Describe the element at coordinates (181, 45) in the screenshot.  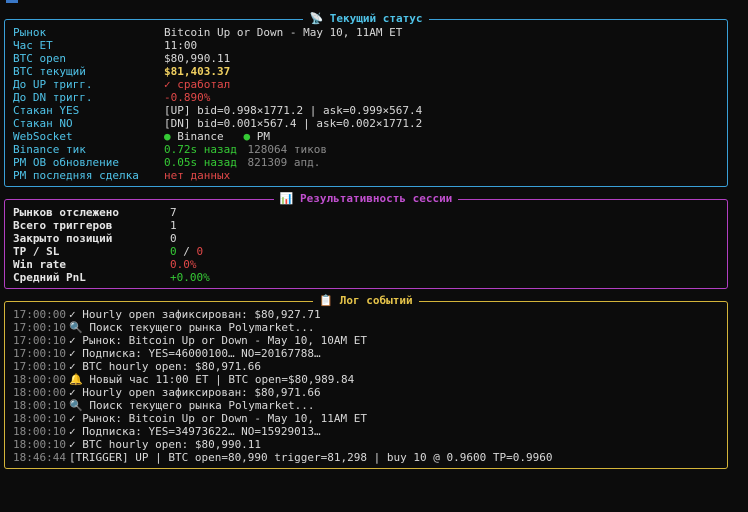
I see `status-value-hour: 11:00` at that location.